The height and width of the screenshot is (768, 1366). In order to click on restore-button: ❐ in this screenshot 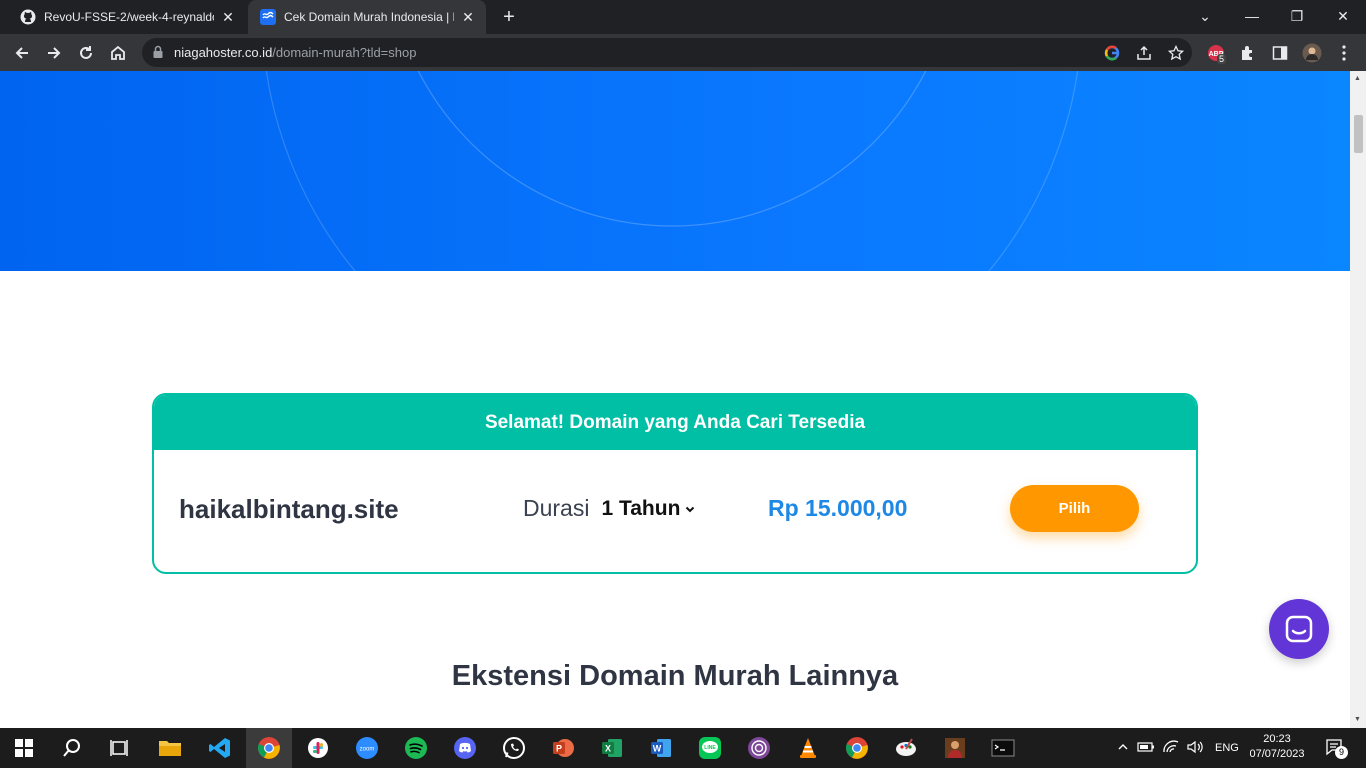, I will do `click(1297, 16)`.